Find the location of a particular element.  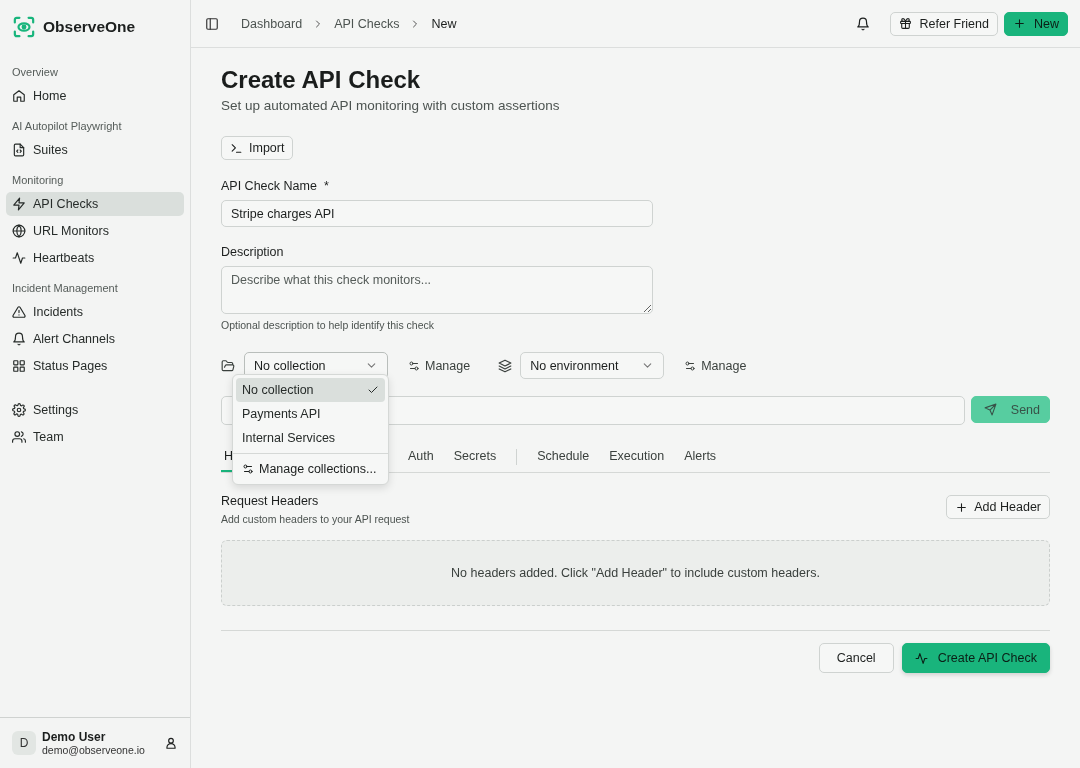

brand-name: ObserveOne is located at coordinates (89, 27).